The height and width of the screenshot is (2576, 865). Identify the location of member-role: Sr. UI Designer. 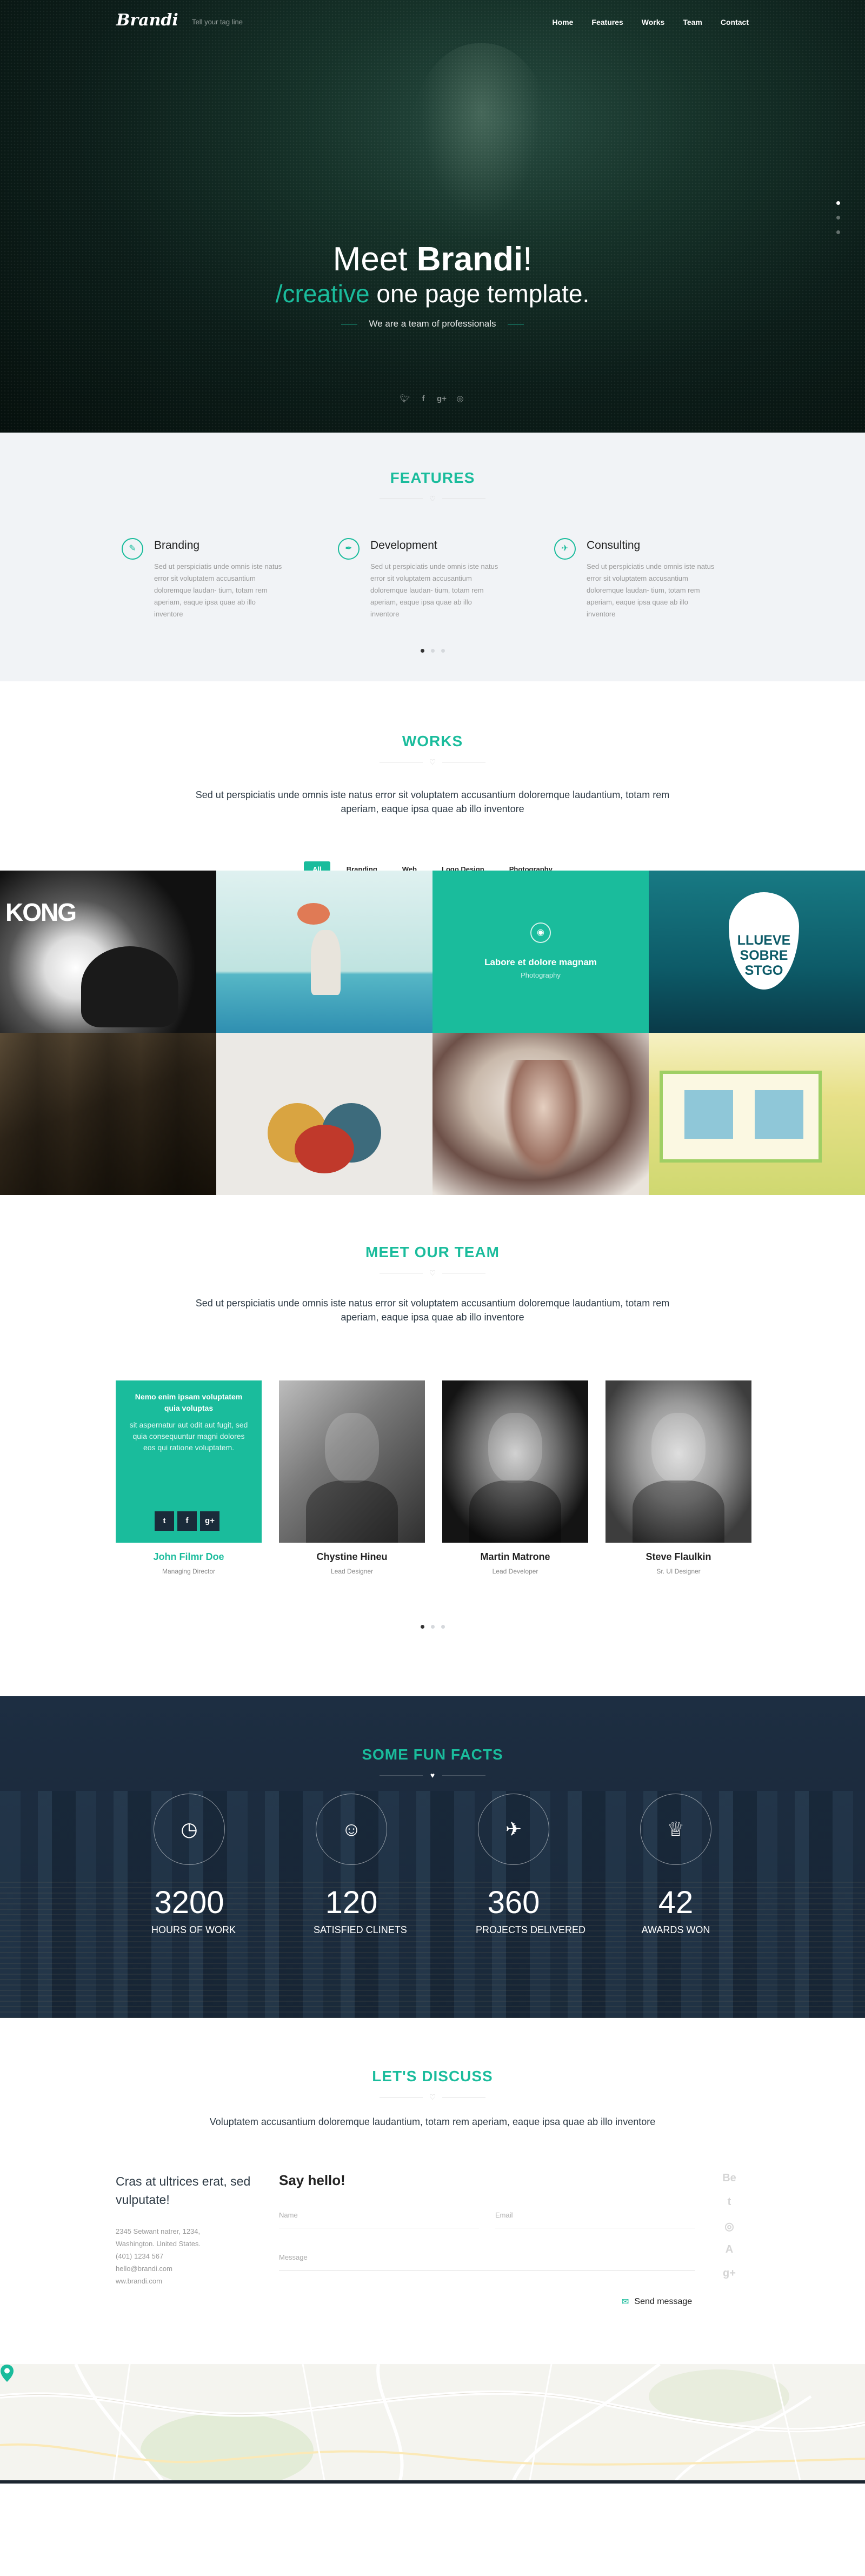
(678, 1571).